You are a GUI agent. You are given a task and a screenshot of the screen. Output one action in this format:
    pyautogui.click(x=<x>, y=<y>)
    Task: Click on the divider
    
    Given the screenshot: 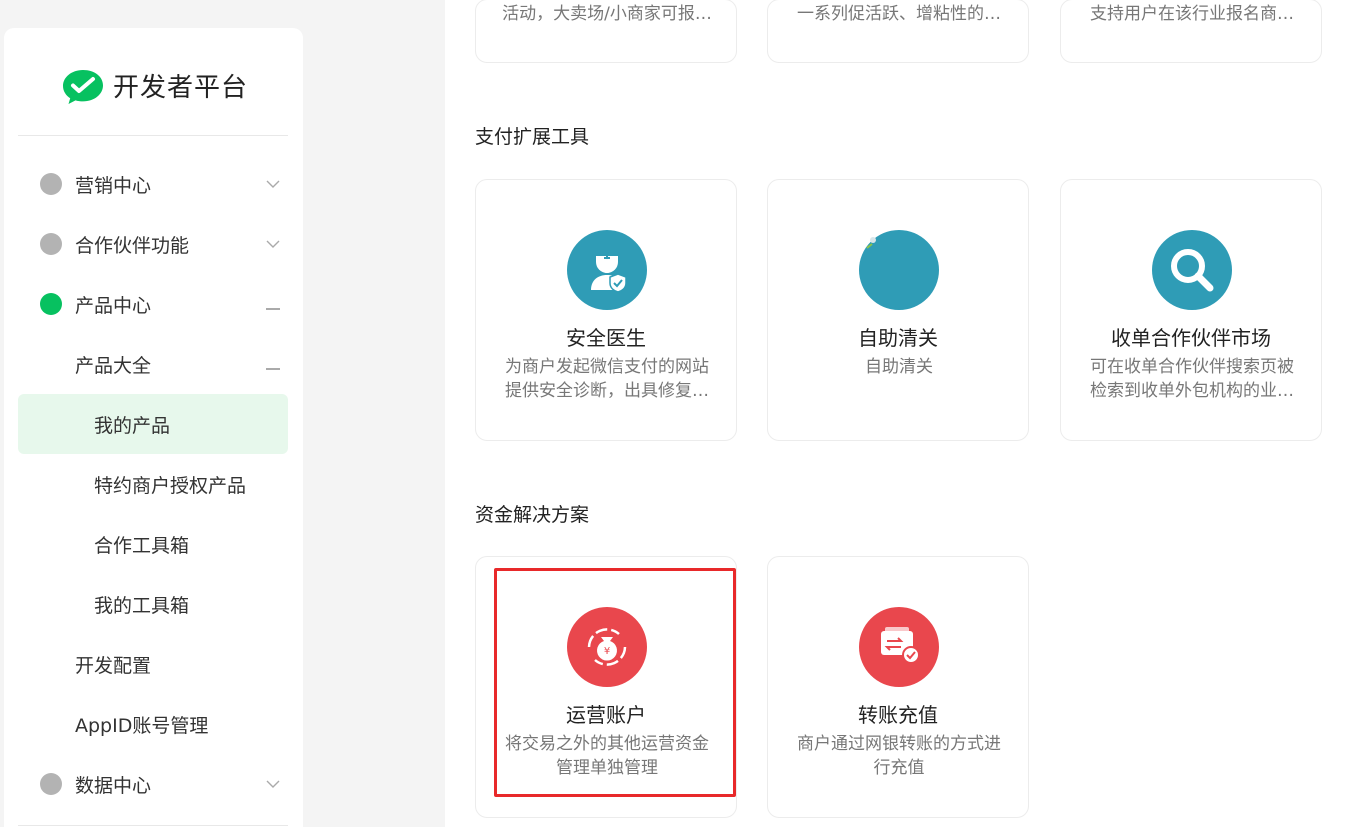 What is the action you would take?
    pyautogui.click(x=153, y=825)
    